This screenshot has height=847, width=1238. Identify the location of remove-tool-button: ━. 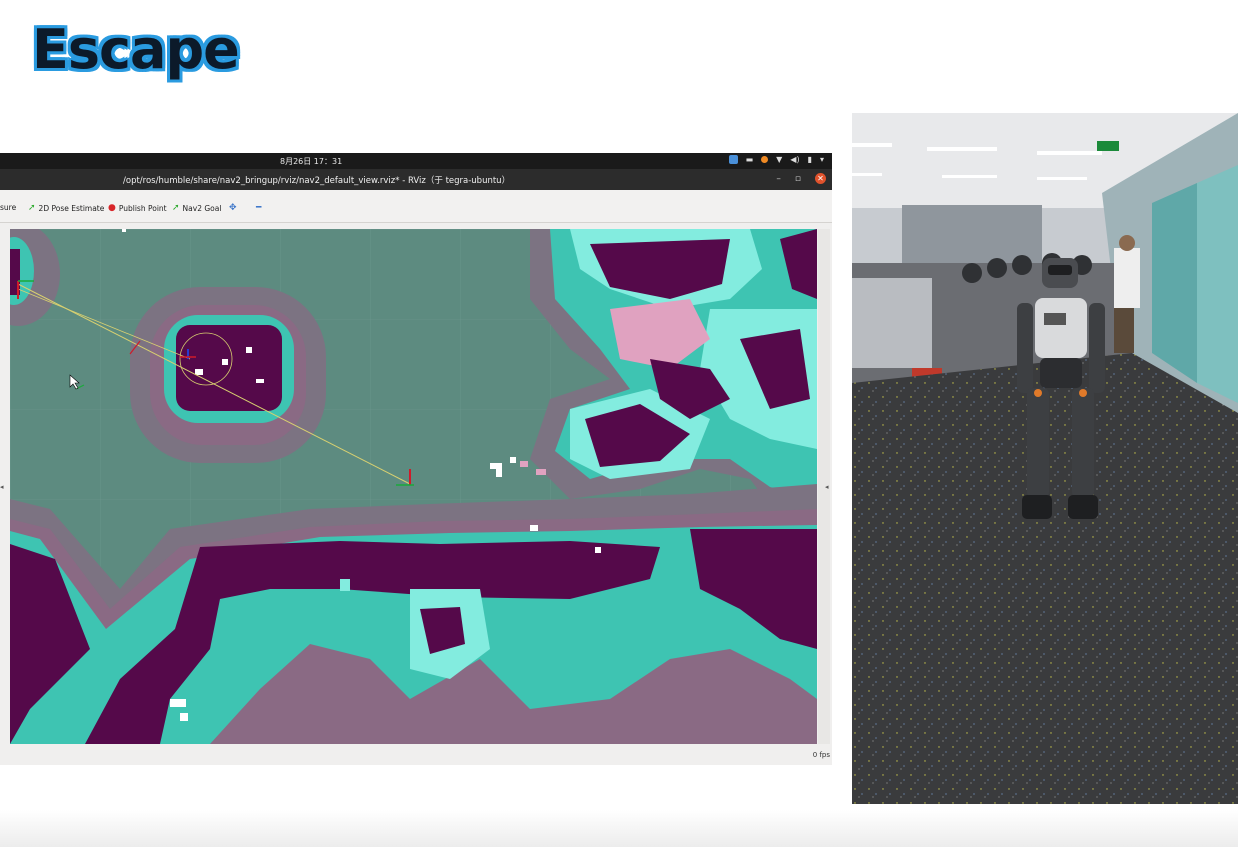
(258, 208).